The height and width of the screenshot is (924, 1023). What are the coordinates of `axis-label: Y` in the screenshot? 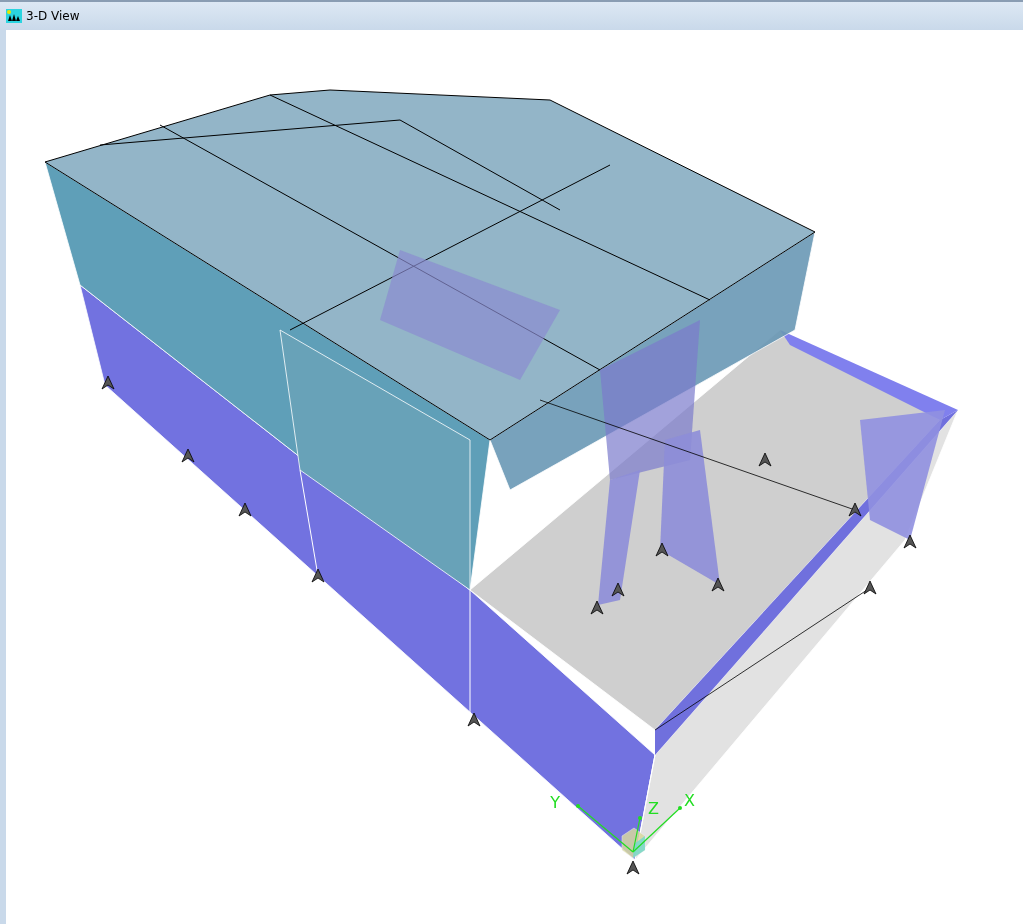 It's located at (555, 802).